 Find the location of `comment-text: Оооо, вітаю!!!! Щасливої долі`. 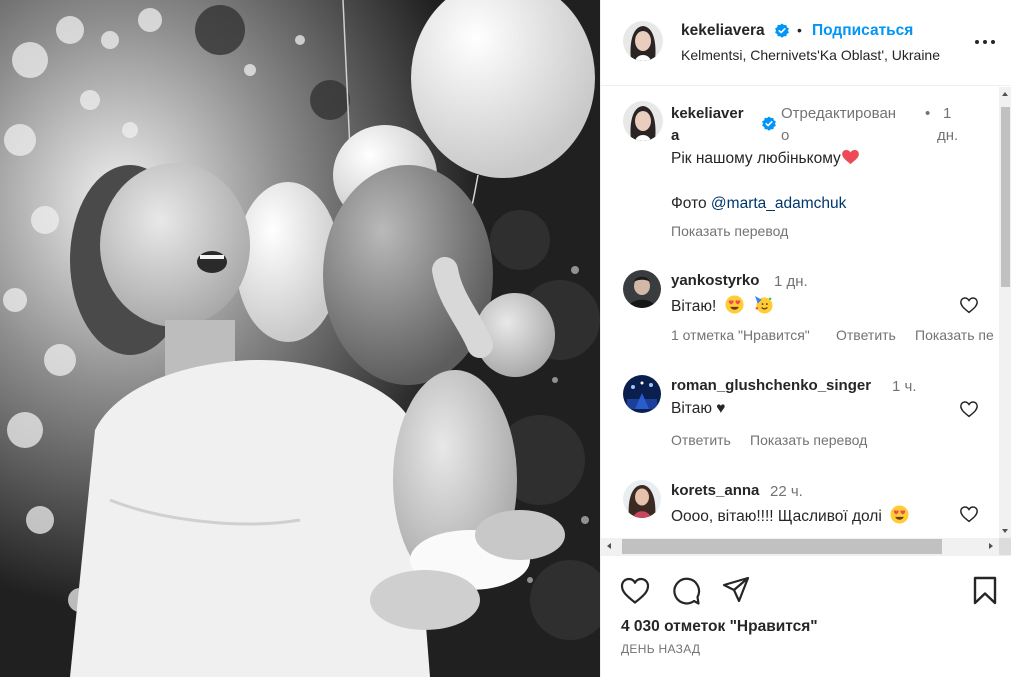

comment-text: Оооо, вітаю!!!! Щасливої долі is located at coordinates (790, 515).